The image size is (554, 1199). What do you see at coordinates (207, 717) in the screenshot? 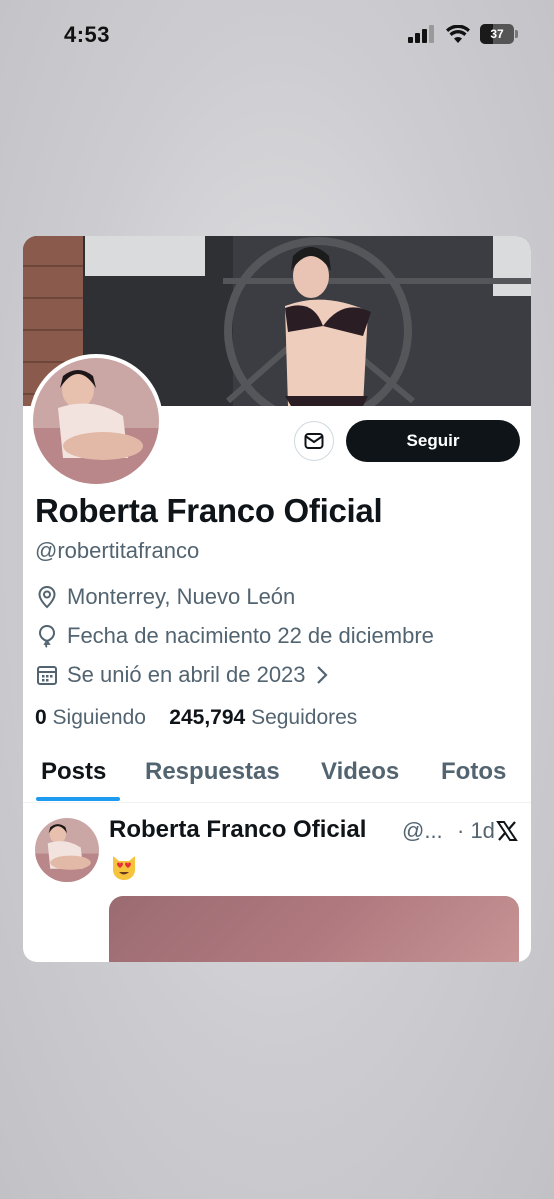
I see `followers-count: 245,794` at bounding box center [207, 717].